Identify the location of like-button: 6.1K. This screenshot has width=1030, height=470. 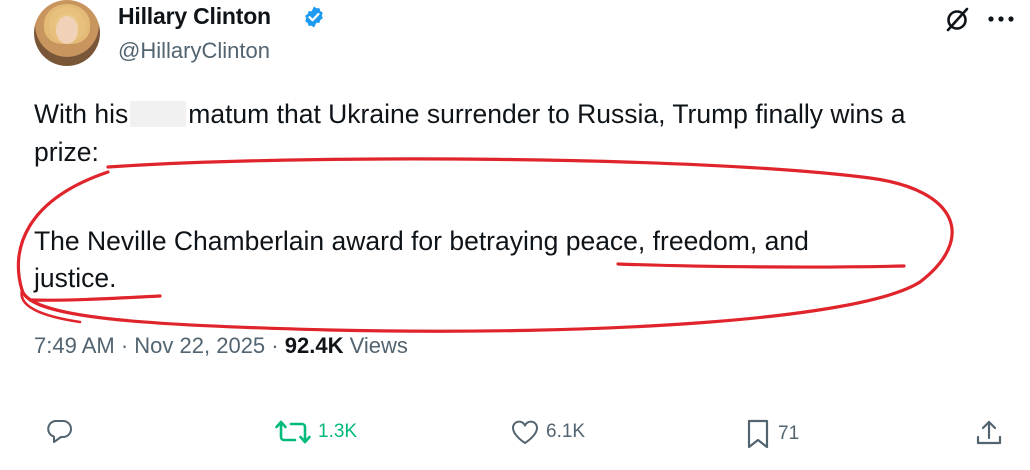
(547, 432).